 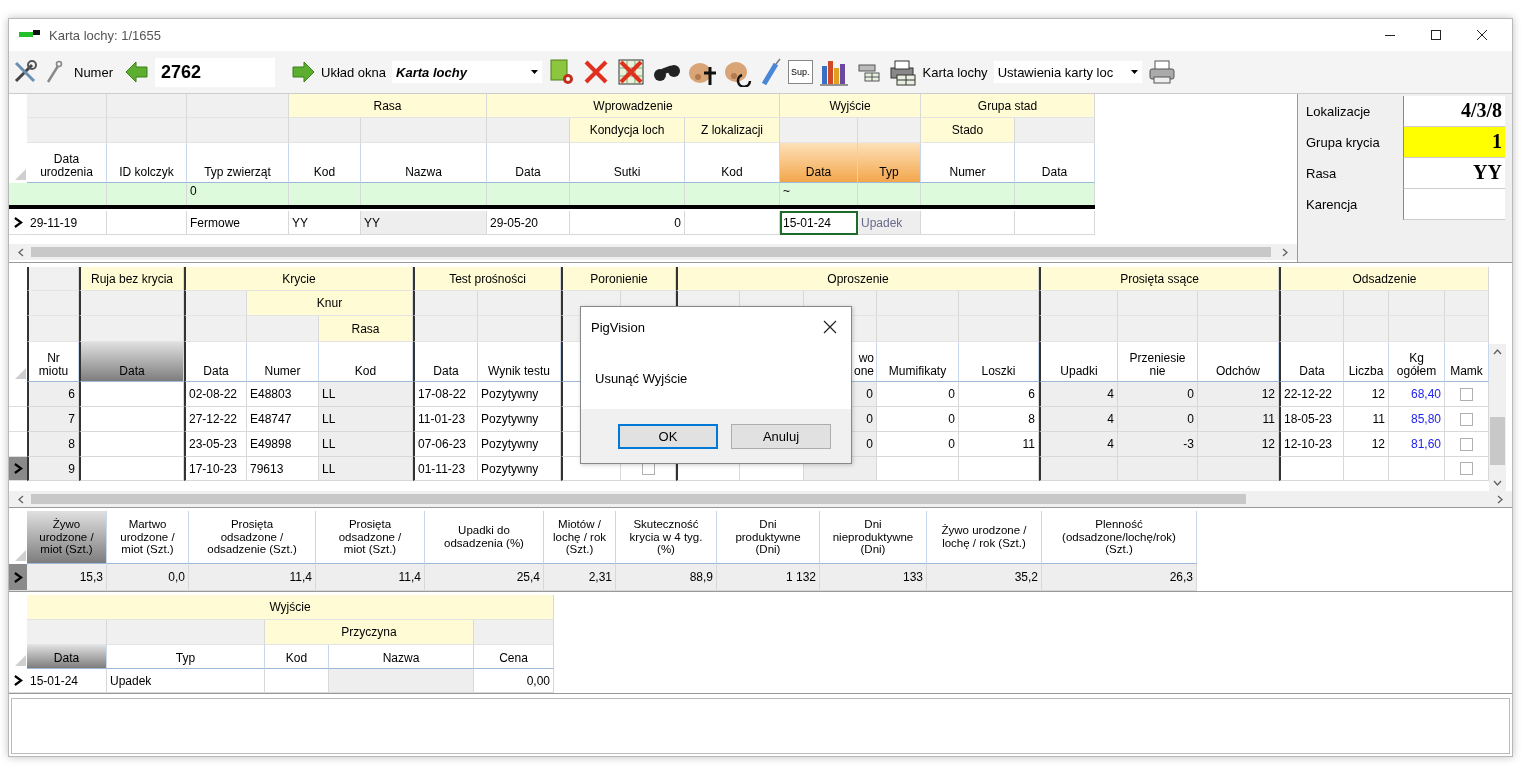 What do you see at coordinates (800, 72) in the screenshot?
I see `sup-button: Sup.` at bounding box center [800, 72].